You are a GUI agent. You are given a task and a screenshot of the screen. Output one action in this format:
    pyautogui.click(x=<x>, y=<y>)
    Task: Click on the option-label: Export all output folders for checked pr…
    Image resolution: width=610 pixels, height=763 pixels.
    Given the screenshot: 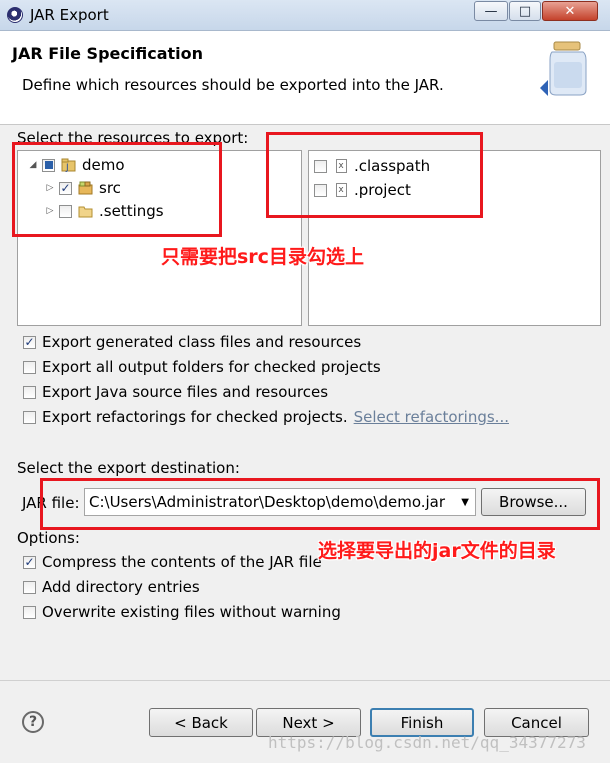 What is the action you would take?
    pyautogui.click(x=211, y=367)
    